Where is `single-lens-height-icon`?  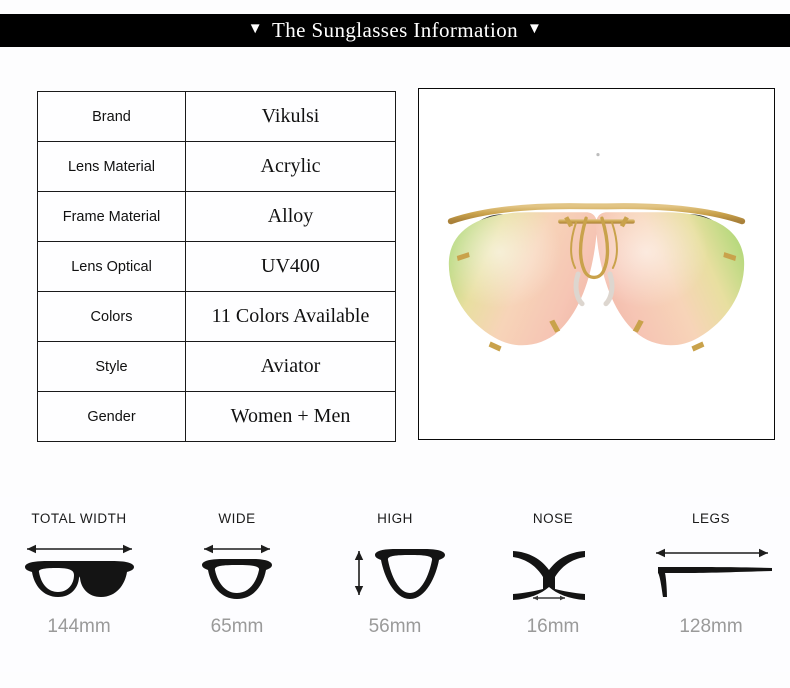
single-lens-height-icon is located at coordinates (395, 572).